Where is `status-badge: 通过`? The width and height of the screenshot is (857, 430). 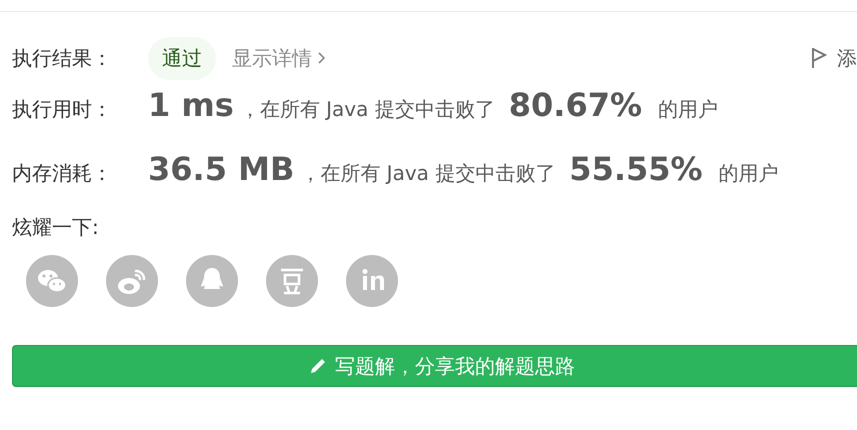
status-badge: 通过 is located at coordinates (182, 58).